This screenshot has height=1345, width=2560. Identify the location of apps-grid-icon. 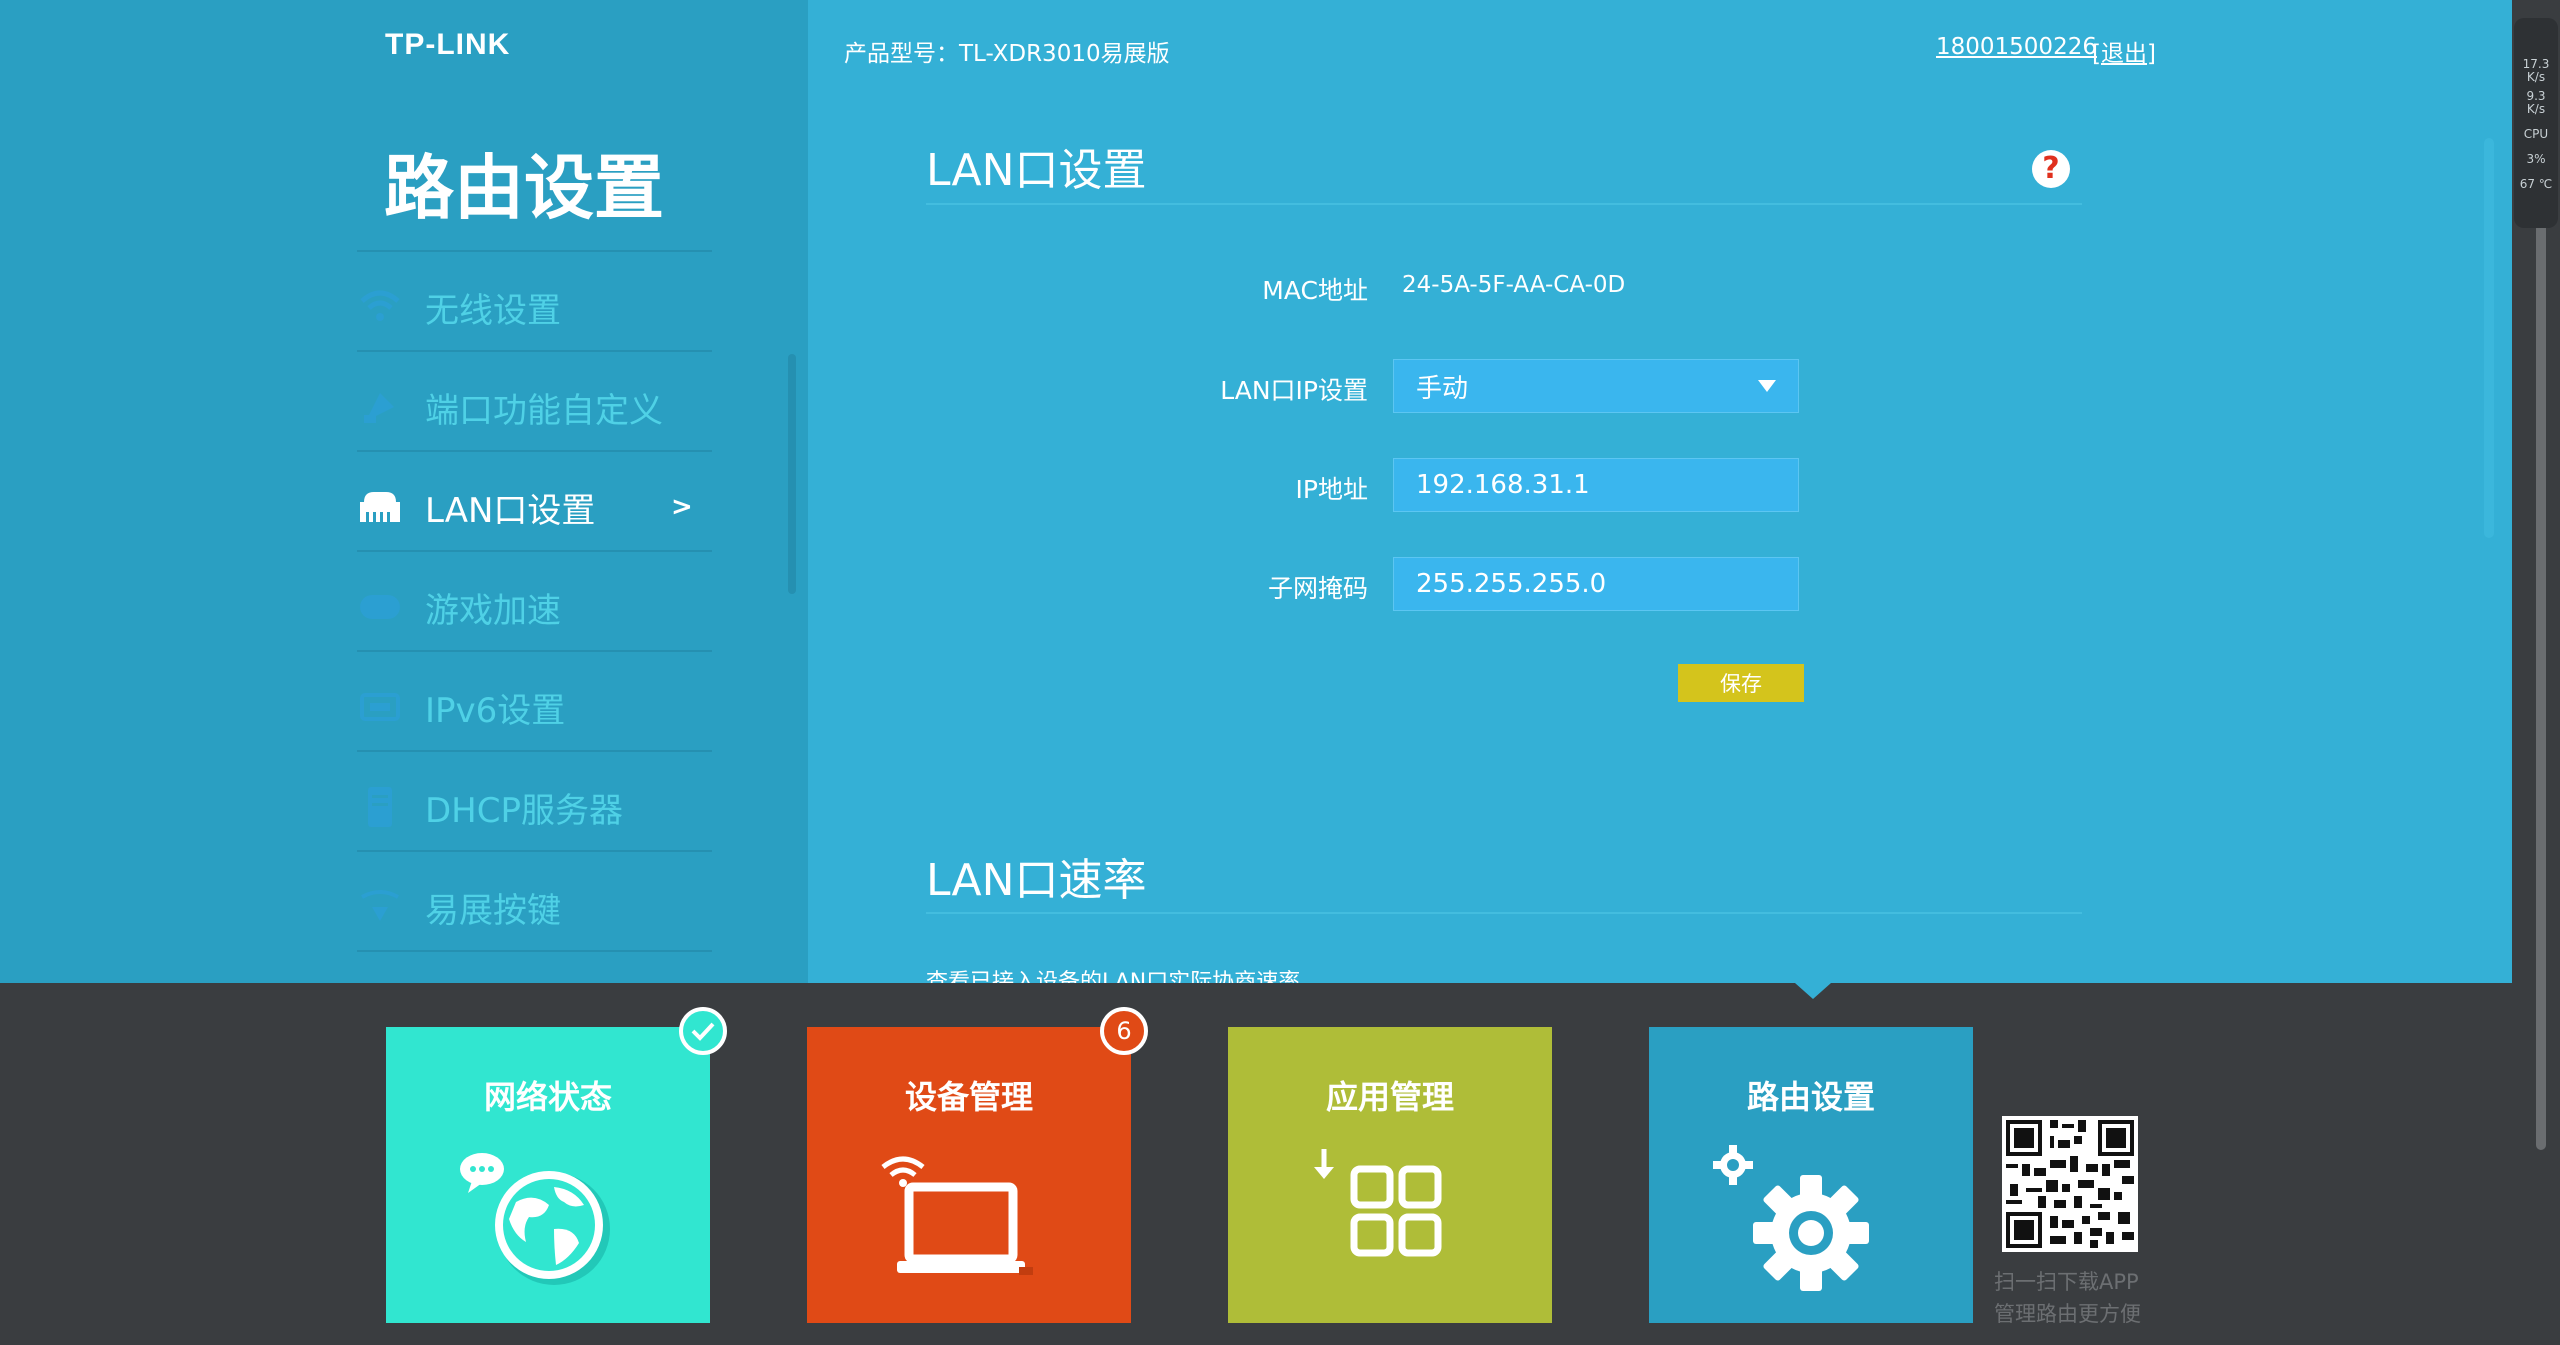
(1378, 1203).